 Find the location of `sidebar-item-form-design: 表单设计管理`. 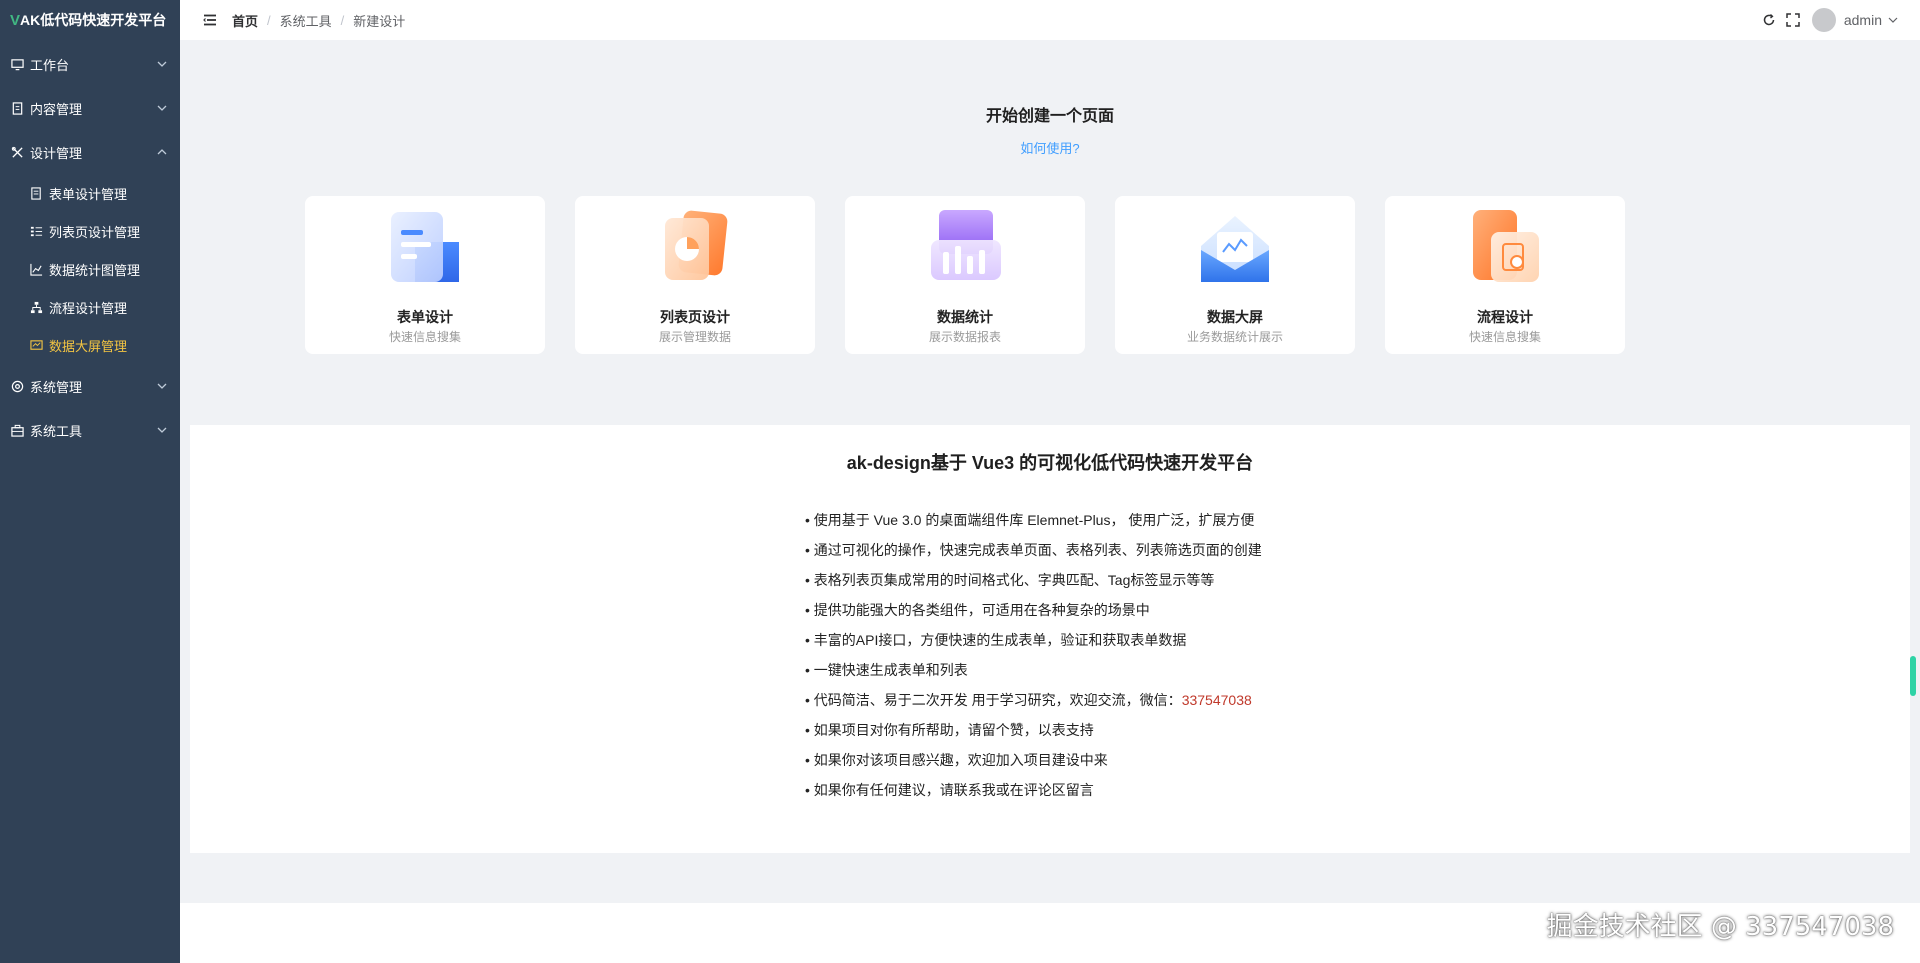

sidebar-item-form-design: 表单设计管理 is located at coordinates (90, 193).